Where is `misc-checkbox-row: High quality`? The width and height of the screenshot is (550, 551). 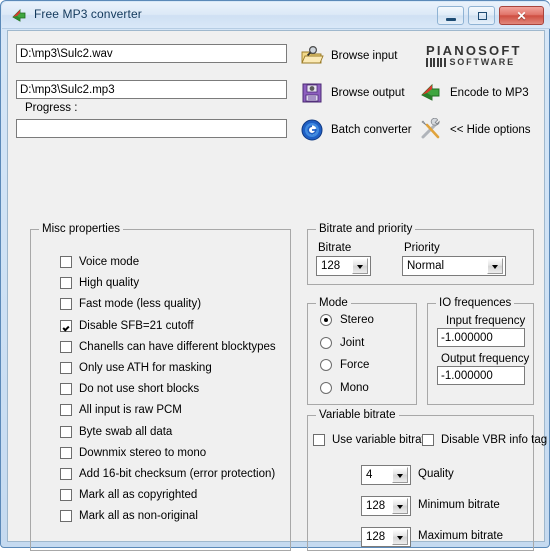
misc-checkbox-row: High quality is located at coordinates (100, 283).